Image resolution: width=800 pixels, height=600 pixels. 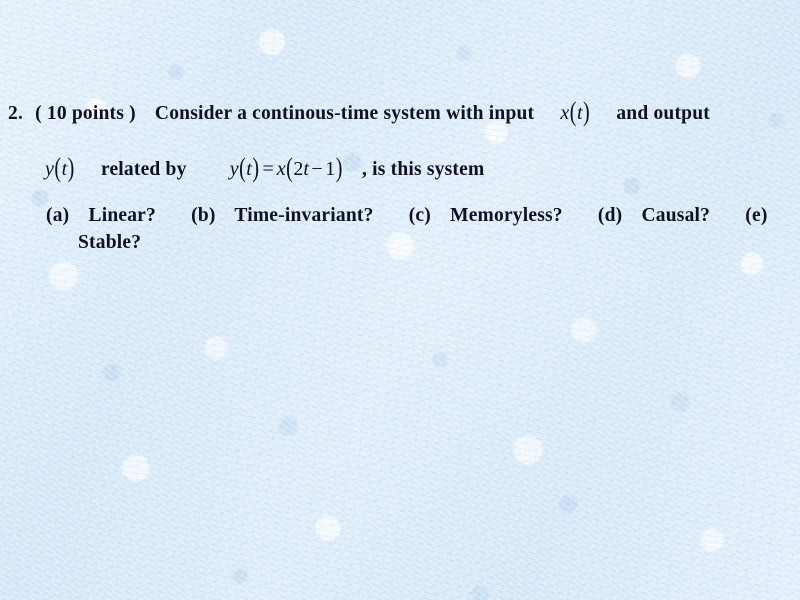 I want to click on input-signal-var: x, so click(x=565, y=113).